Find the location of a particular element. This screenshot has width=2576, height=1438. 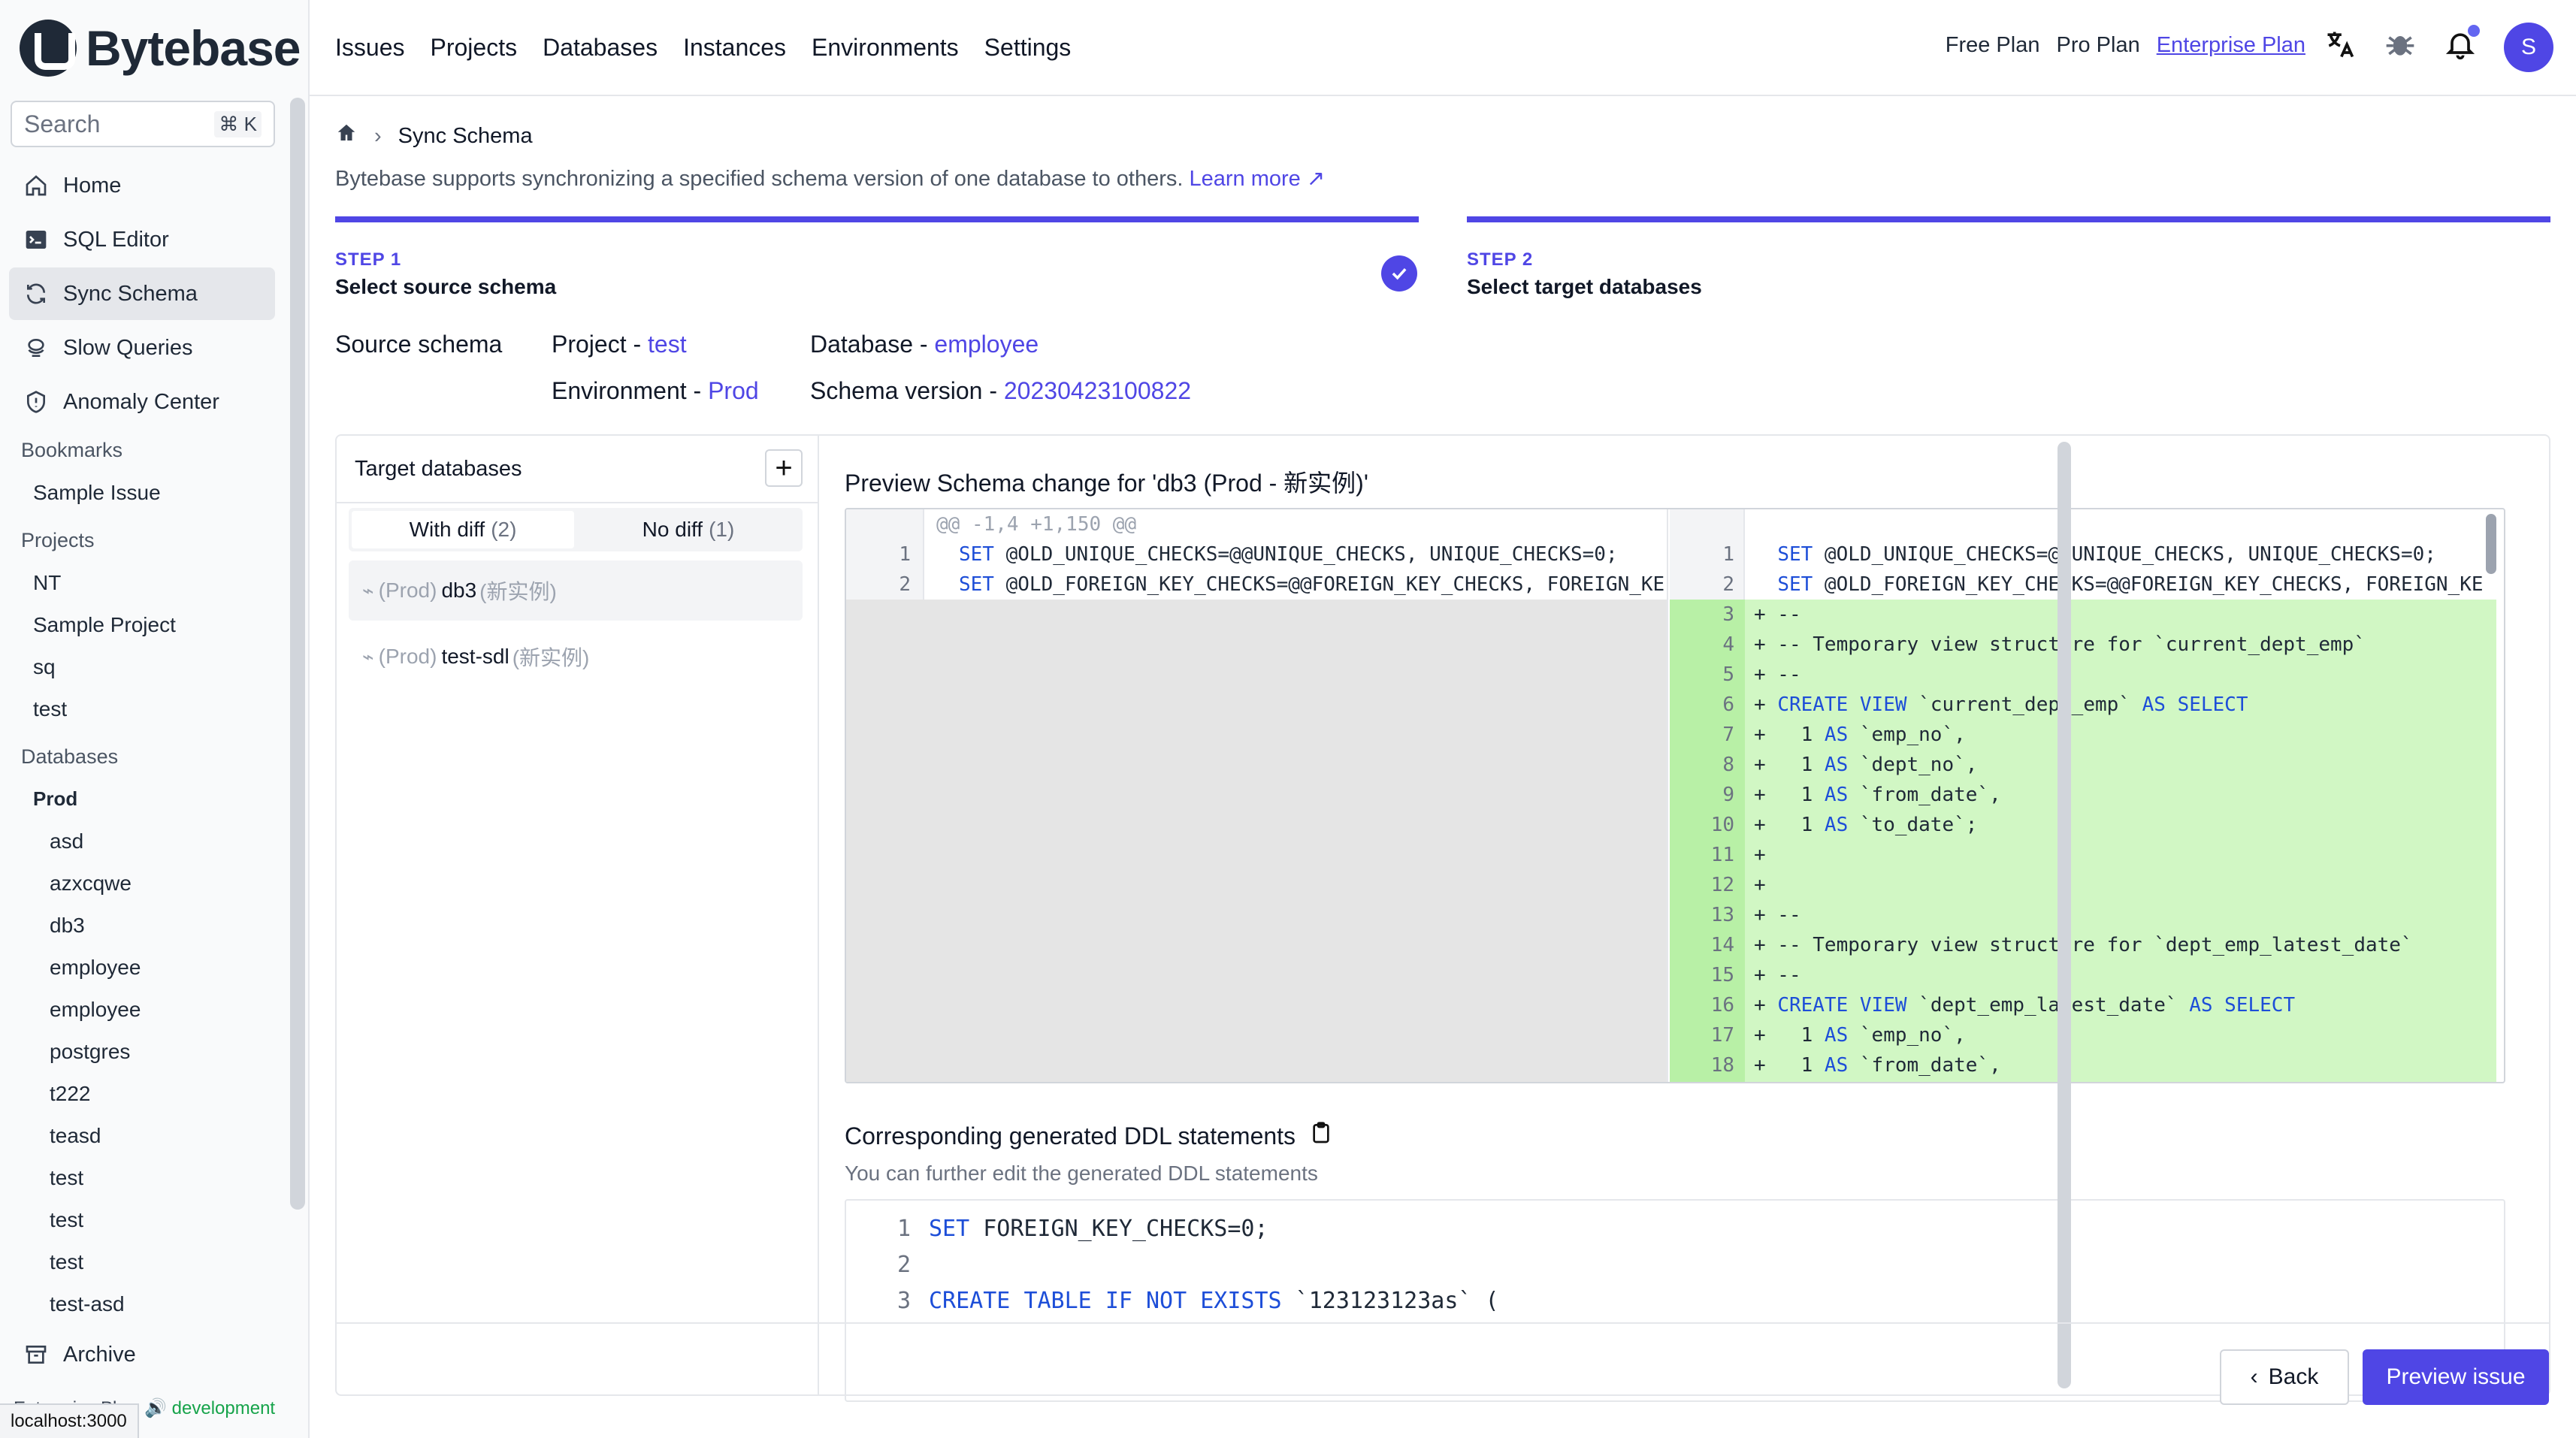

diff-scrollbar is located at coordinates (2491, 544).